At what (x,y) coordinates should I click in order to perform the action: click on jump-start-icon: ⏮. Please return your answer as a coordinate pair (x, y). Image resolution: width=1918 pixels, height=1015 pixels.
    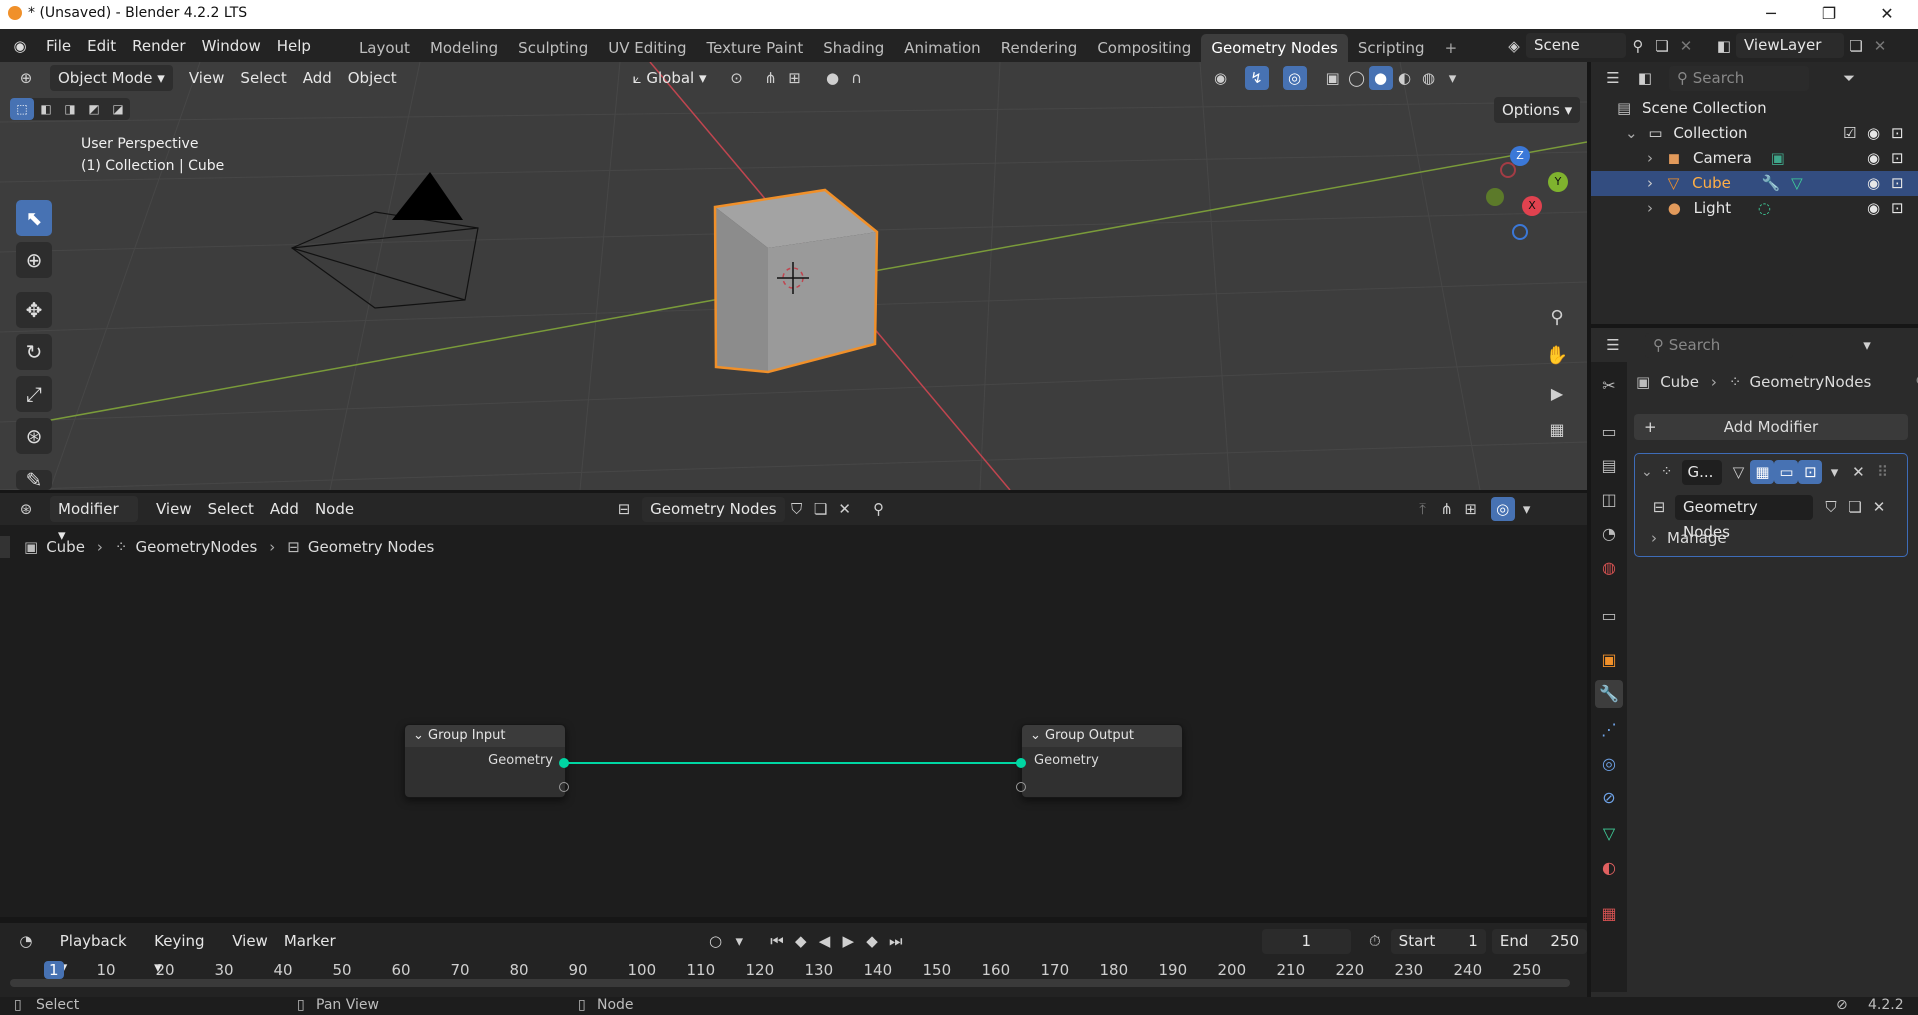
    Looking at the image, I should click on (777, 941).